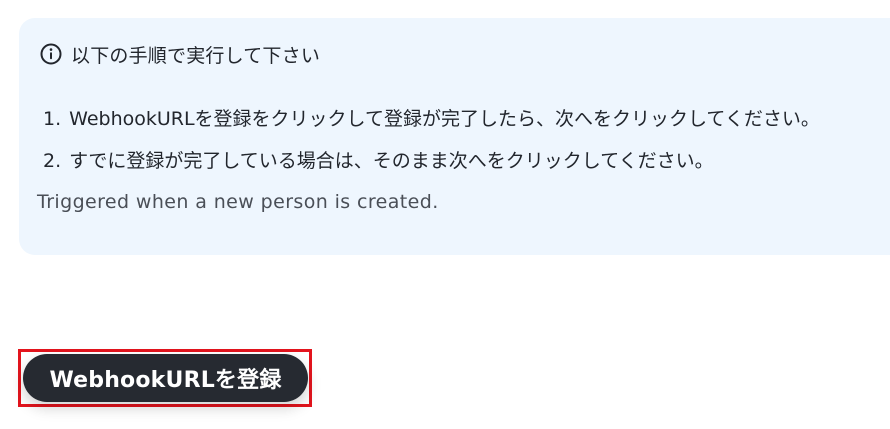 The image size is (890, 429). Describe the element at coordinates (51, 54) in the screenshot. I see `info-circle-icon` at that location.